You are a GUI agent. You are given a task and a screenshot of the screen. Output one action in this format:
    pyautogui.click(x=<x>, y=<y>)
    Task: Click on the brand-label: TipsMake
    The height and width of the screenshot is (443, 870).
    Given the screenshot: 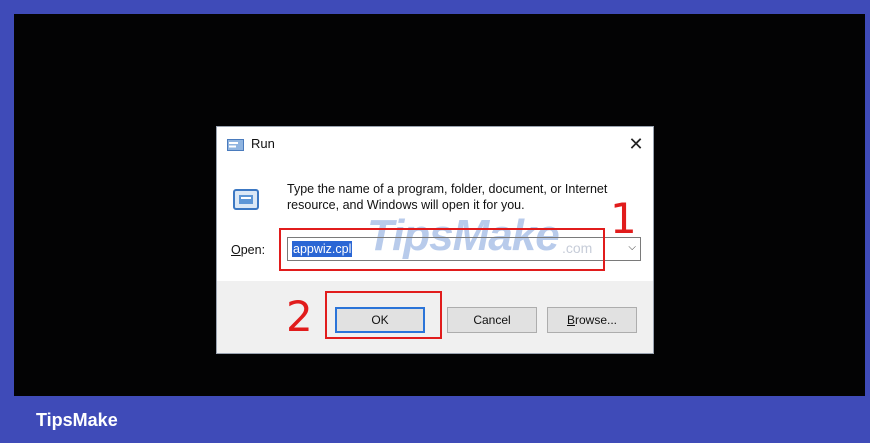 What is the action you would take?
    pyautogui.click(x=77, y=420)
    